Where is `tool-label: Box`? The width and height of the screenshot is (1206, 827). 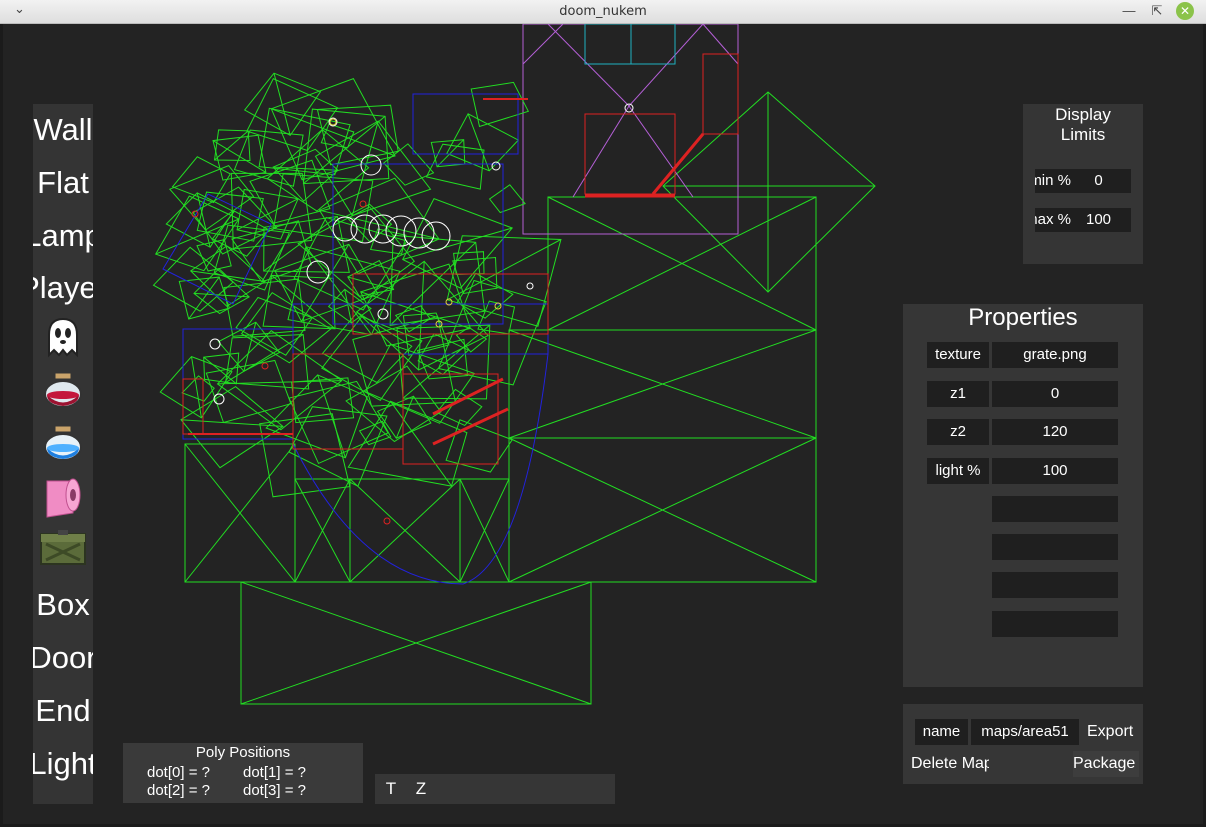 tool-label: Box is located at coordinates (63, 605).